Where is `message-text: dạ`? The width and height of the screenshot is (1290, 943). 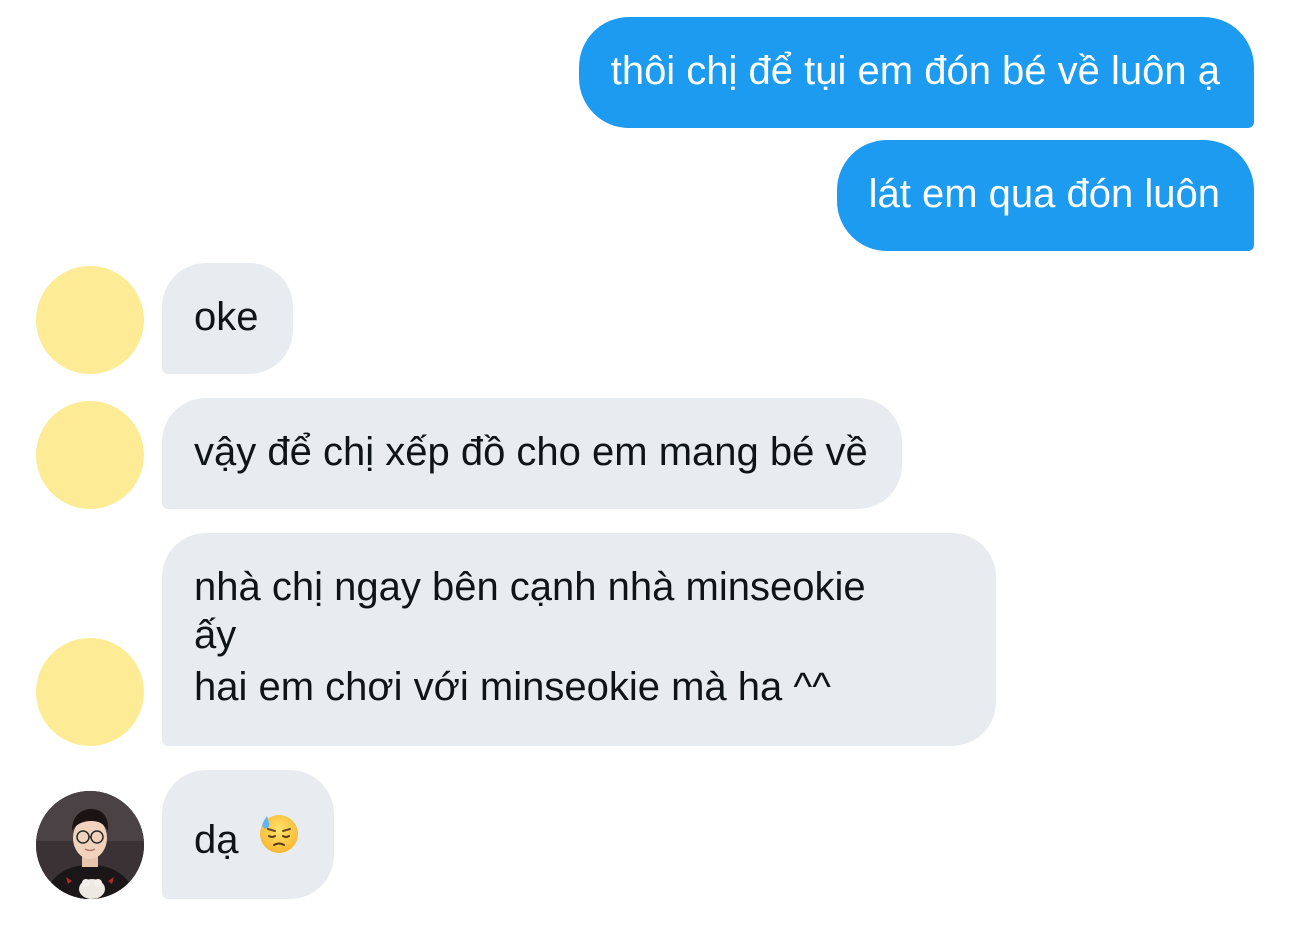 message-text: dạ is located at coordinates (216, 840).